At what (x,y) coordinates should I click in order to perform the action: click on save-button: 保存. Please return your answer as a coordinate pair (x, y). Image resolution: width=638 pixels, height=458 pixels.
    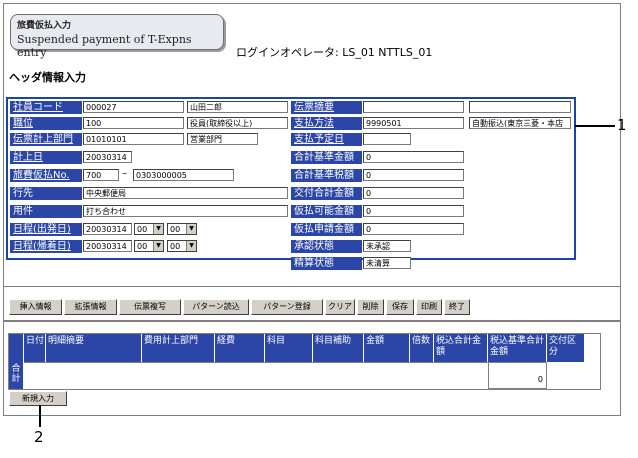
    Looking at the image, I should click on (400, 307).